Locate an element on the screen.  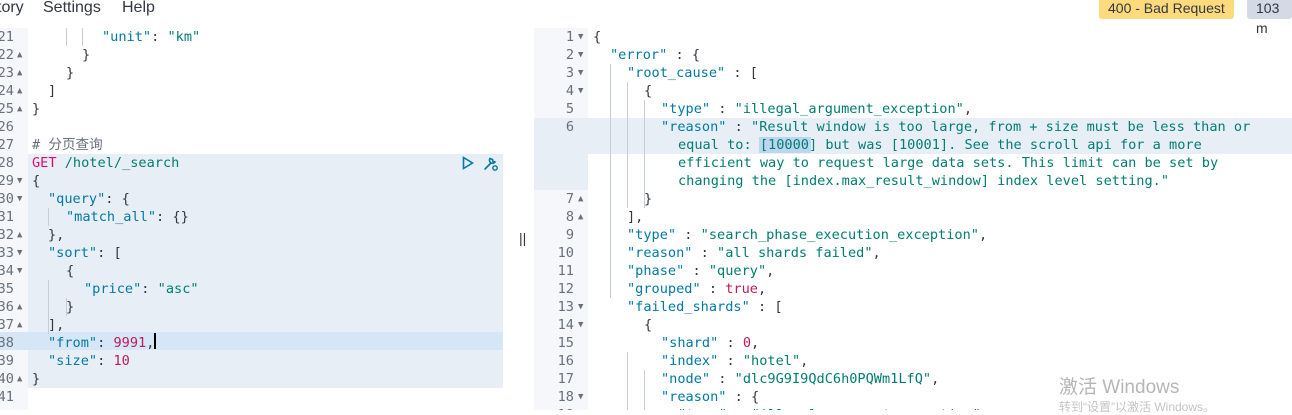
line-number: 31 is located at coordinates (7, 217).